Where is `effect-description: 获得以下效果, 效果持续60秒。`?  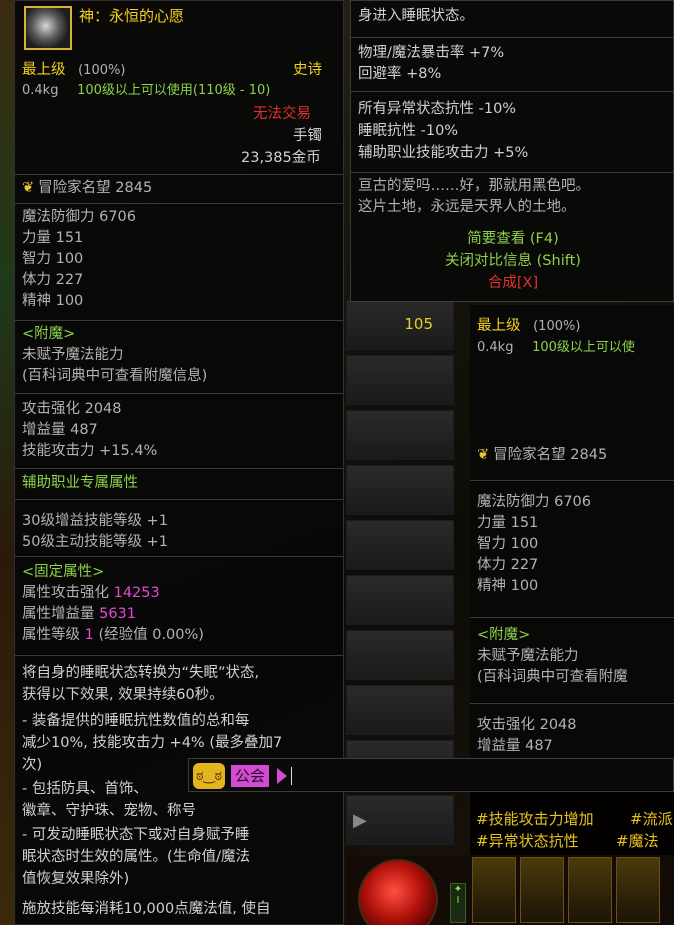 effect-description: 获得以下效果, 效果持续60秒。 is located at coordinates (123, 695).